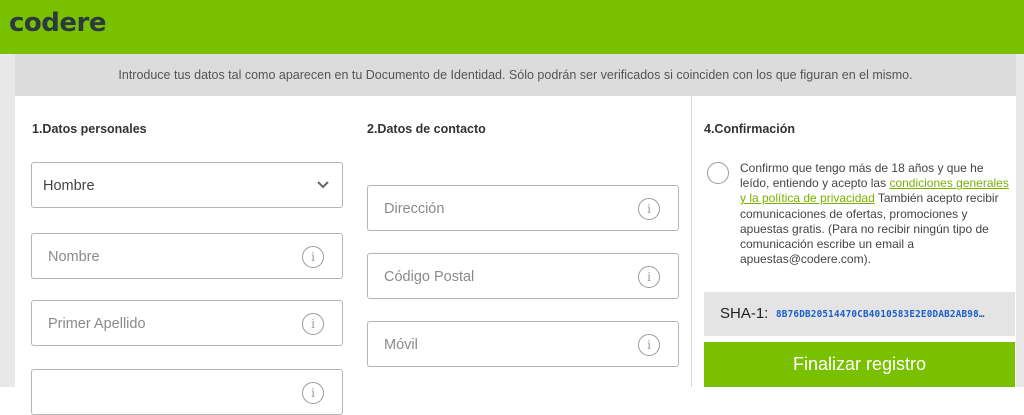  Describe the element at coordinates (859, 364) in the screenshot. I see `finalizar-registro-button: Finalizar registro` at that location.